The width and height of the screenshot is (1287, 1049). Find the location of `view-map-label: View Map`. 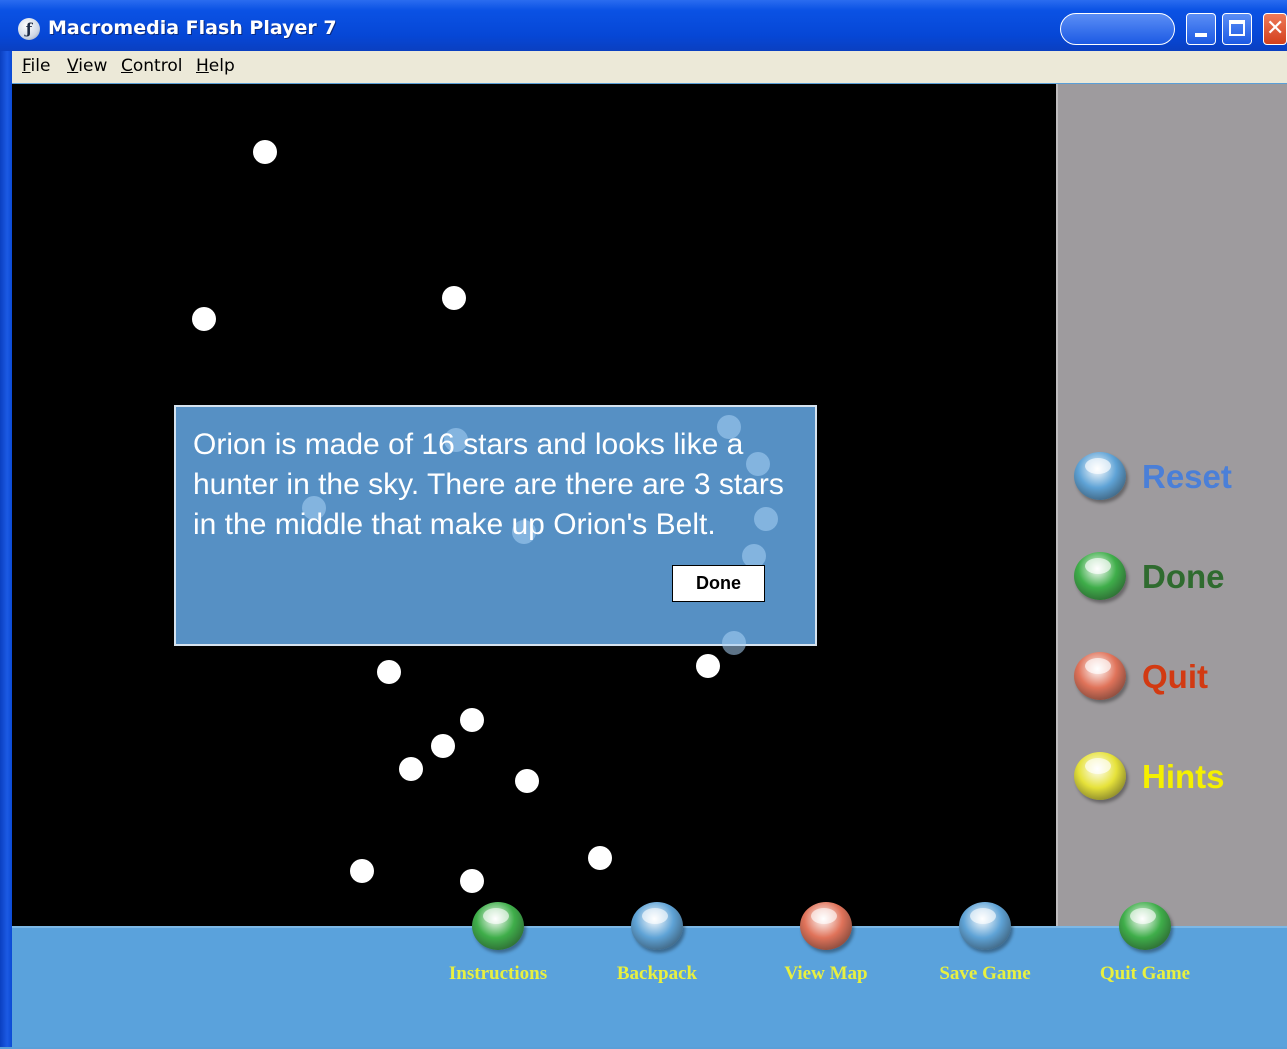

view-map-label: View Map is located at coordinates (826, 973).